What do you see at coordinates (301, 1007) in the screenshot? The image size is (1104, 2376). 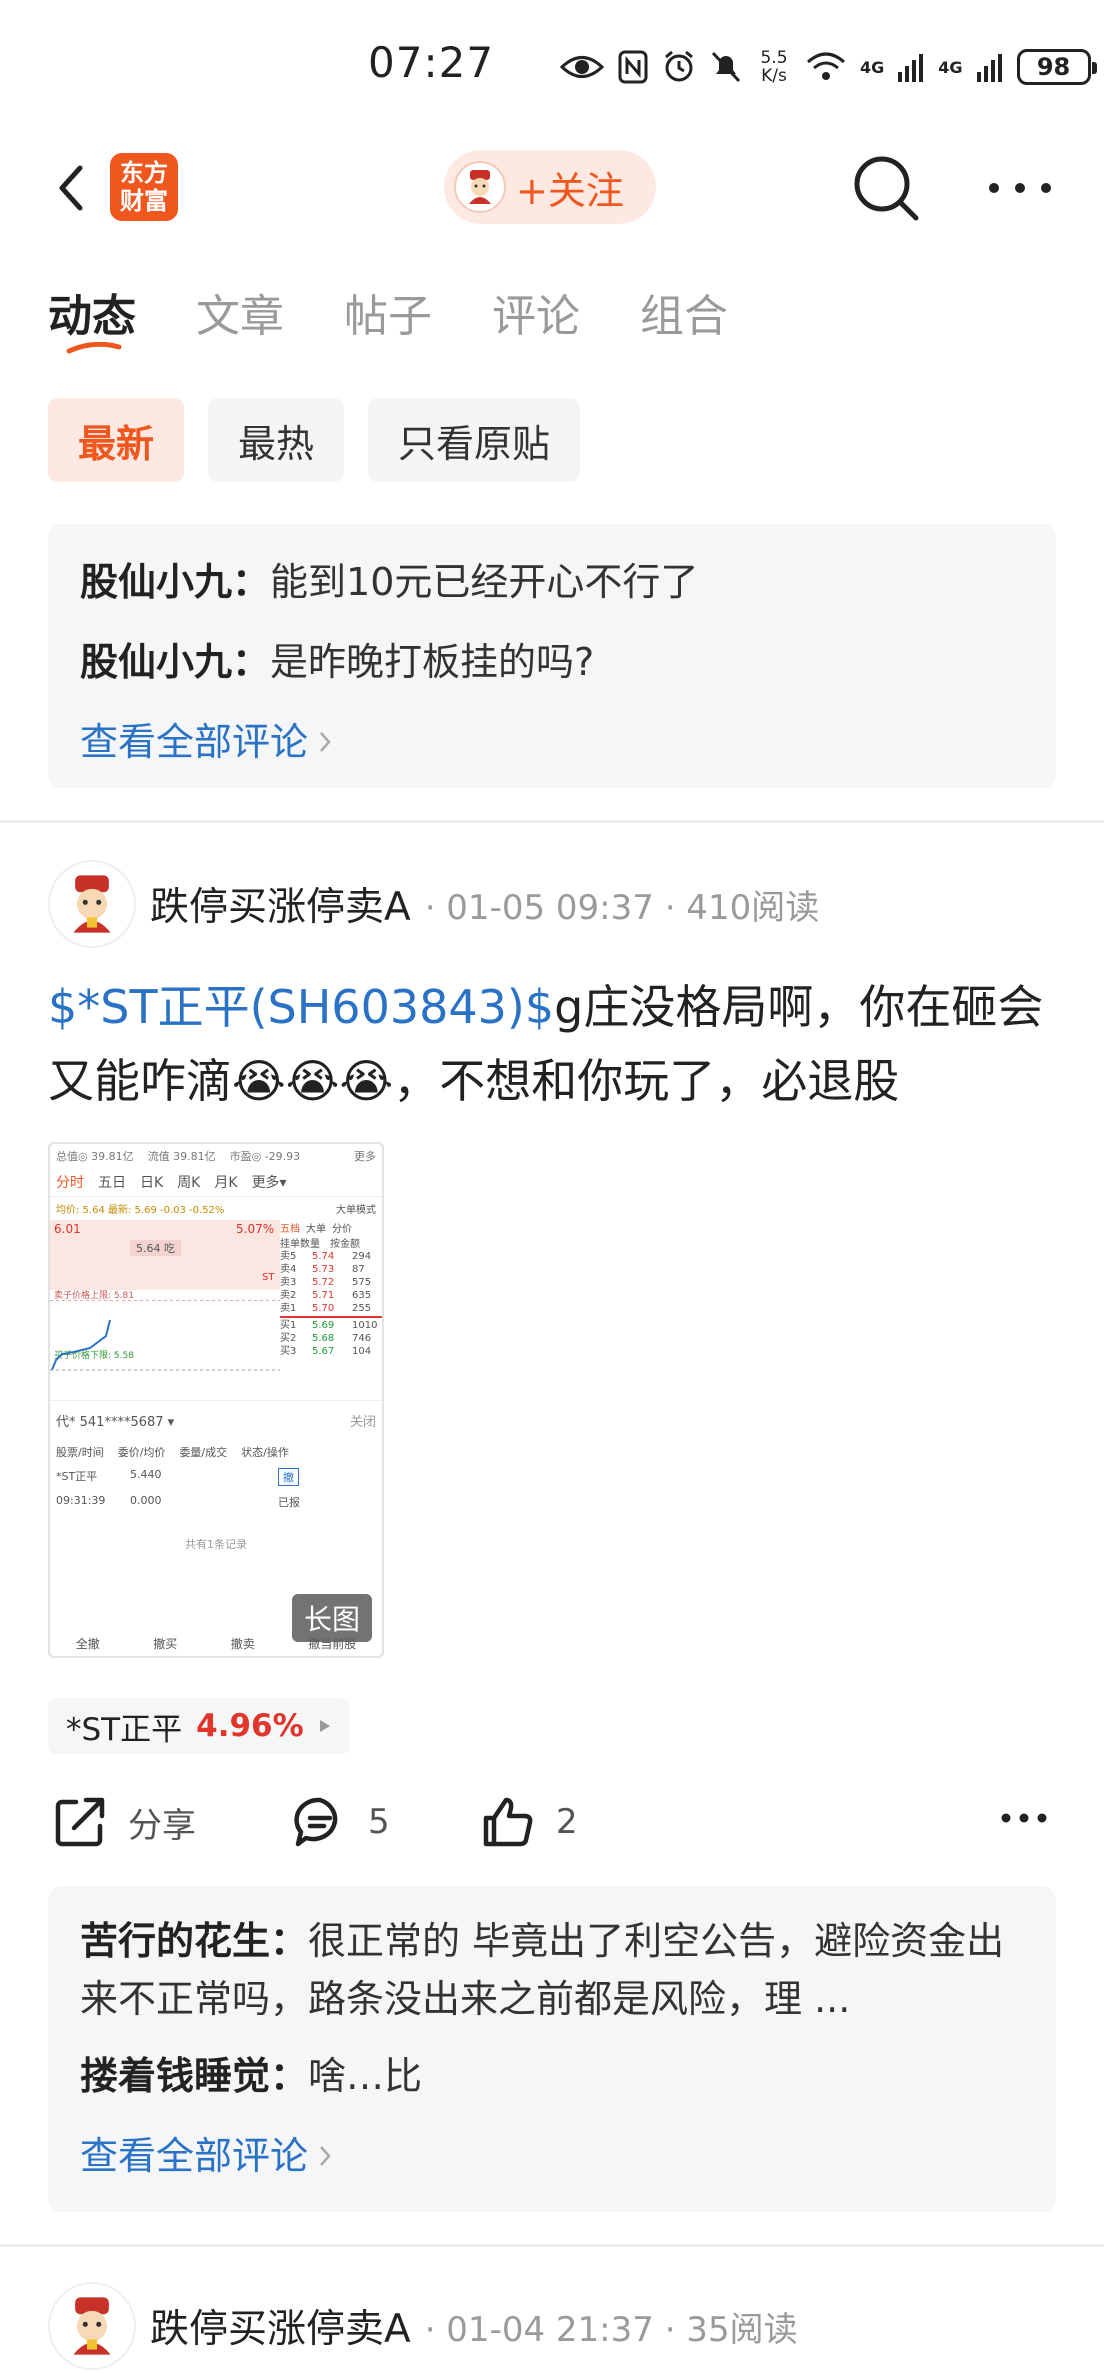 I see `stock-tag-link: $*ST正平(SH603843)$` at bounding box center [301, 1007].